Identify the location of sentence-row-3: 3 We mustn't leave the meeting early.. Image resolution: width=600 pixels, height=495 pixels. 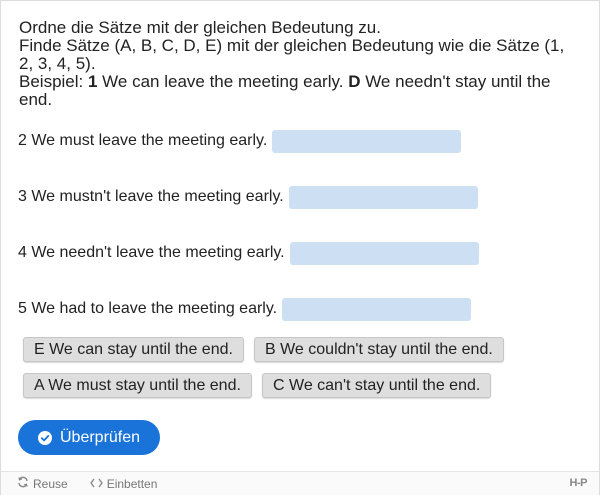
(248, 197).